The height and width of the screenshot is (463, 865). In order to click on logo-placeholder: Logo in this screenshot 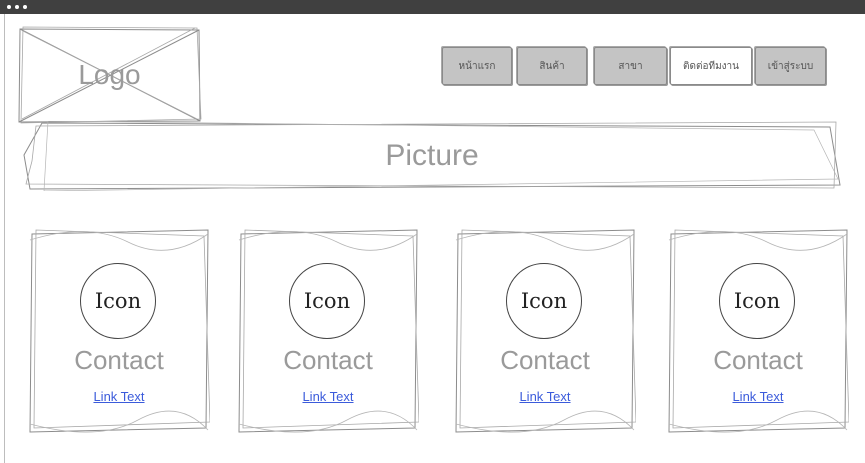, I will do `click(109, 75)`.